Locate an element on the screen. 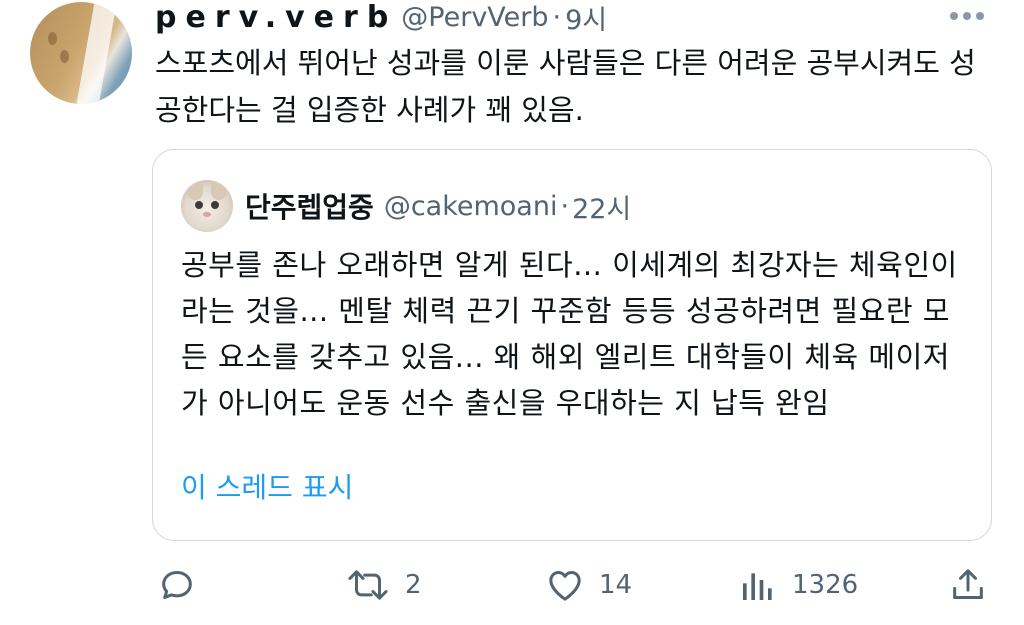  retweet-count: 2 is located at coordinates (413, 585).